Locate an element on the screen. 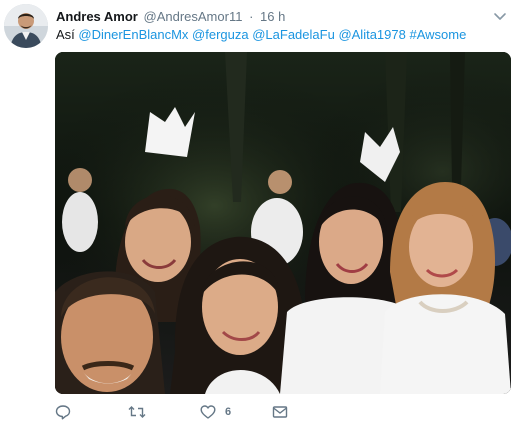  tweet-actions: 6 is located at coordinates (205, 412).